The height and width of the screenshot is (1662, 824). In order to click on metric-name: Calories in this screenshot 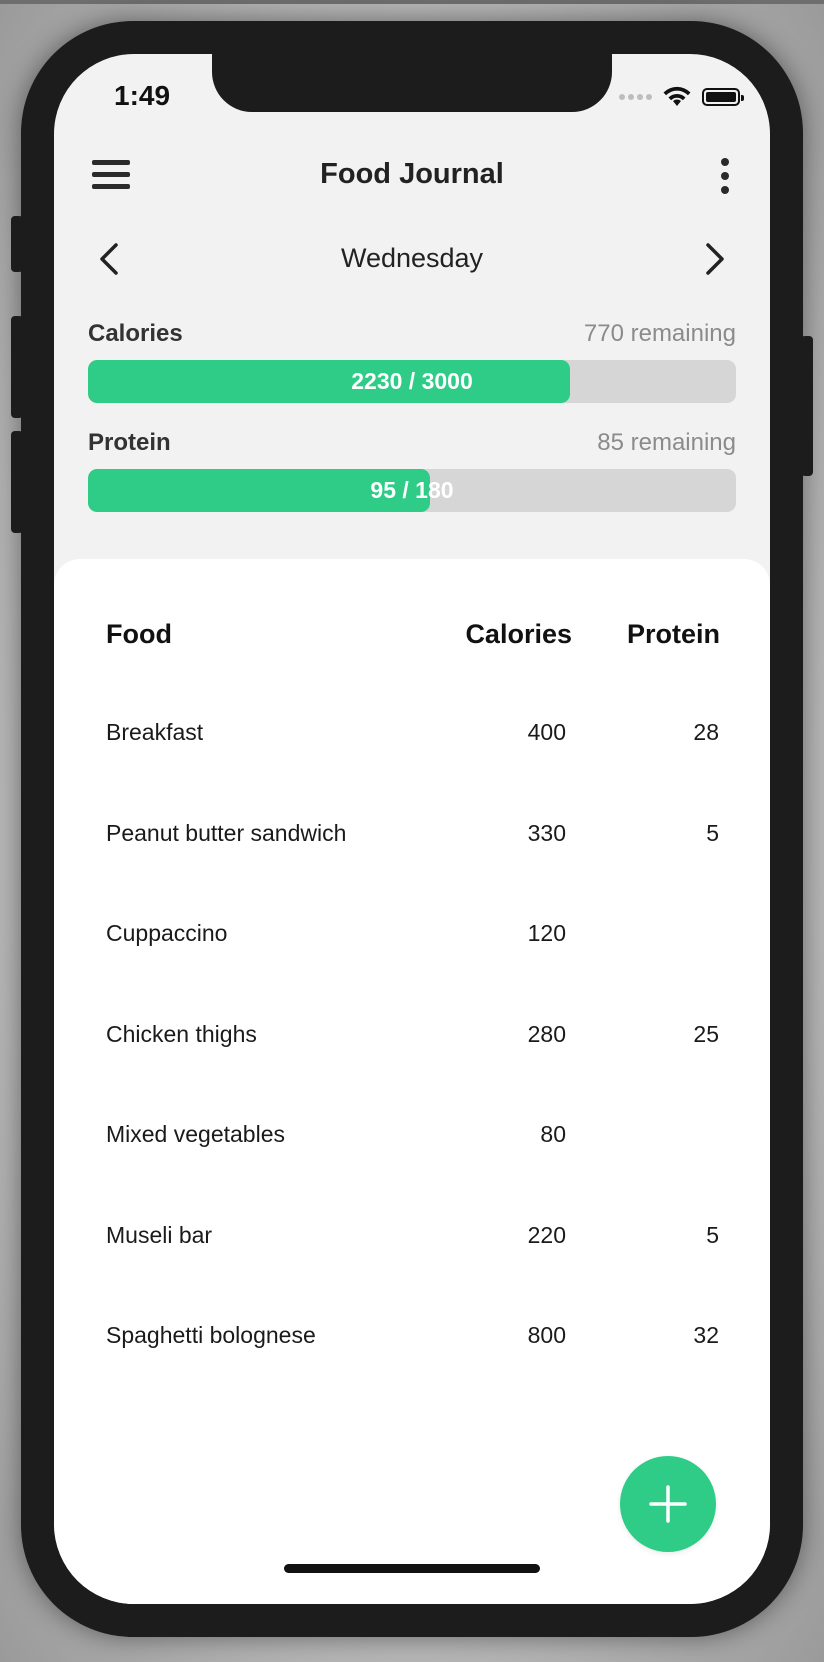, I will do `click(135, 333)`.